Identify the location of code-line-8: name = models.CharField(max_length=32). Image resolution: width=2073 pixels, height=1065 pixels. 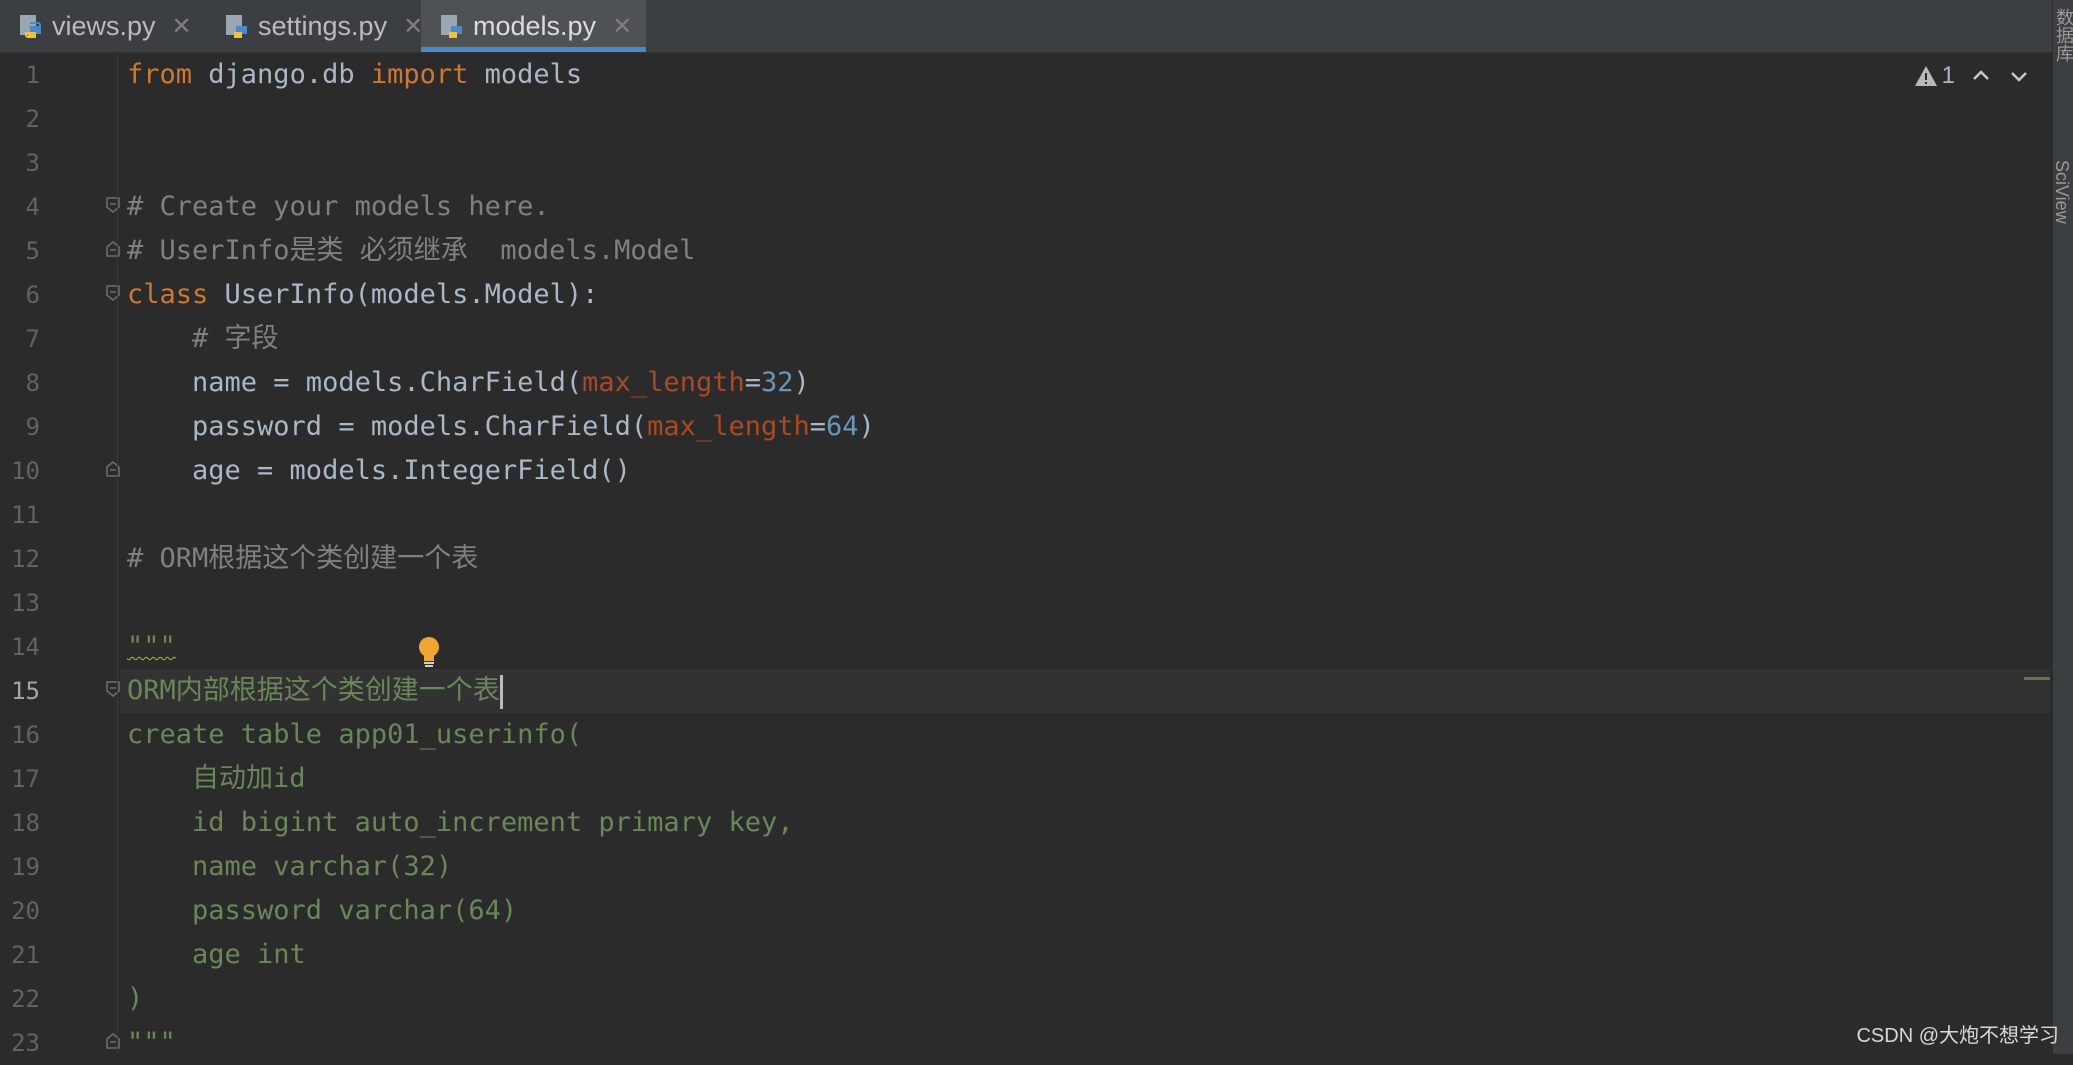
(468, 383).